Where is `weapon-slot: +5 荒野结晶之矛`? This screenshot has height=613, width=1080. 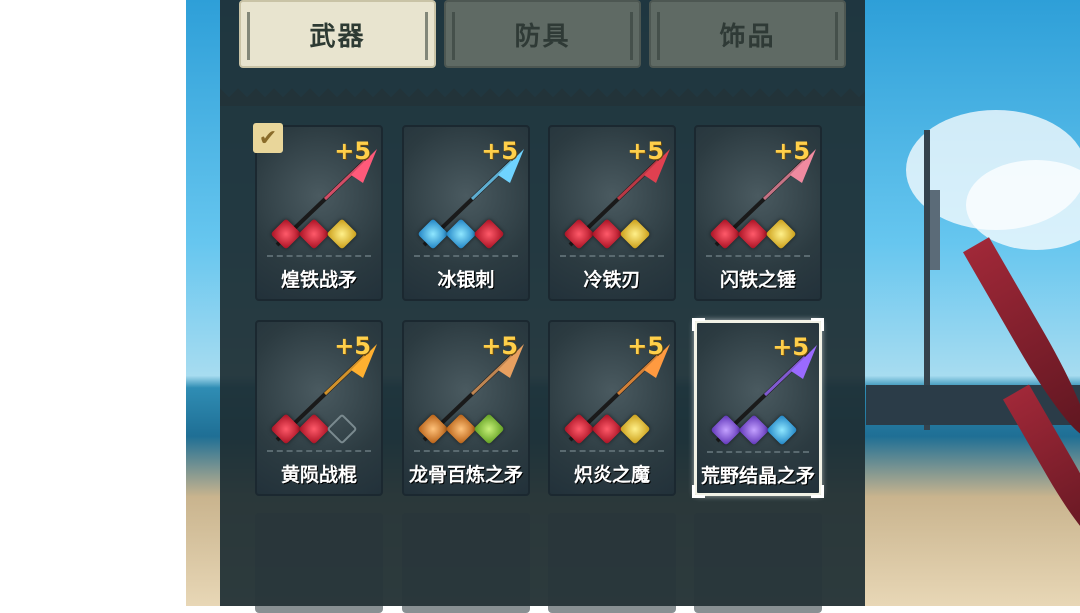
weapon-slot: +5 荒野结晶之矛 is located at coordinates (758, 408).